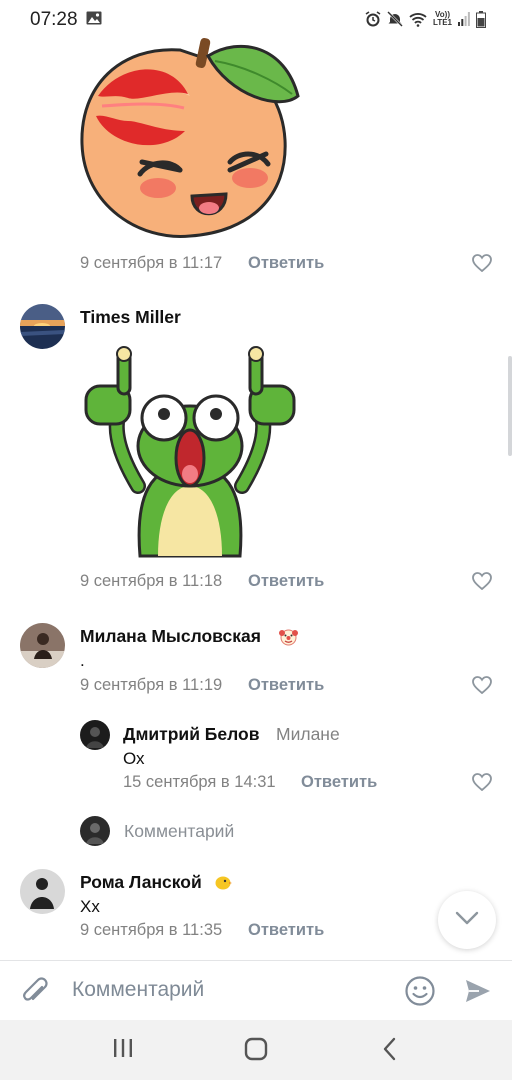 Image resolution: width=512 pixels, height=1080 pixels. What do you see at coordinates (138, 990) in the screenshot?
I see `comment-input: Комментарий` at bounding box center [138, 990].